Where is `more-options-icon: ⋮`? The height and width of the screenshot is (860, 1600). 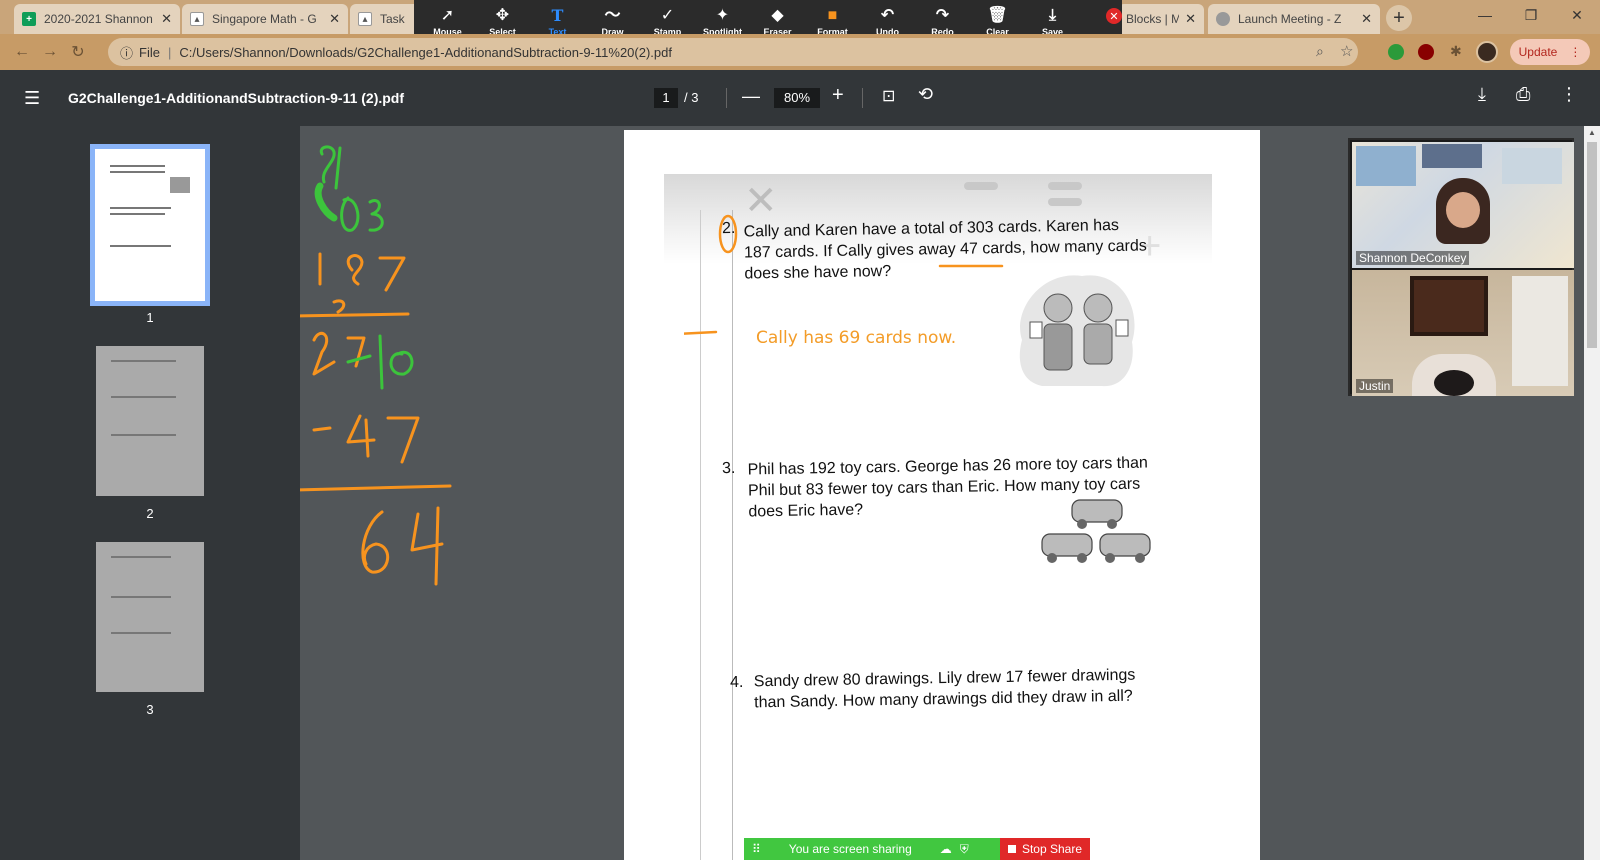 more-options-icon: ⋮ is located at coordinates (1569, 94).